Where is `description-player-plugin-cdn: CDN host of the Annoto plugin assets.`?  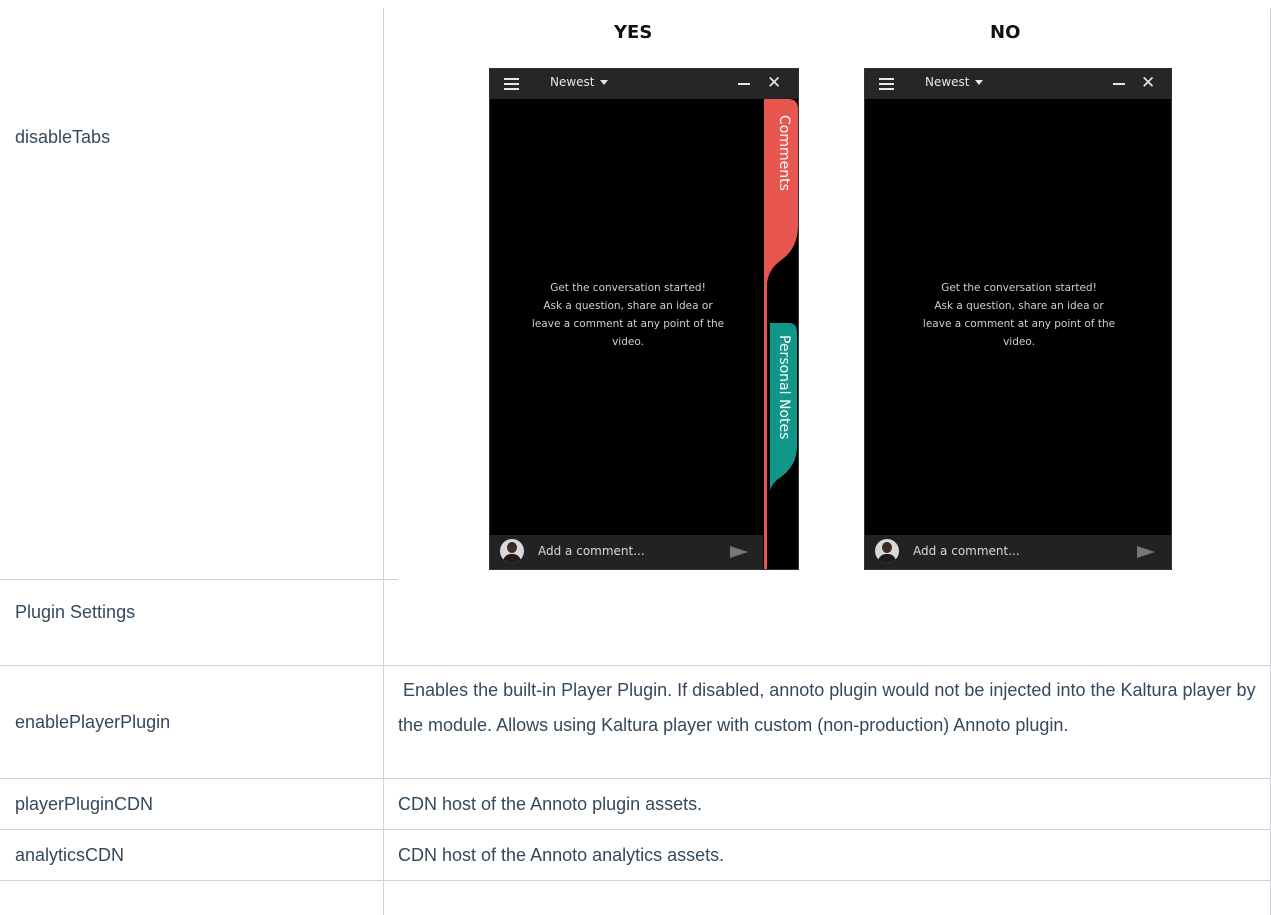 description-player-plugin-cdn: CDN host of the Annoto plugin assets. is located at coordinates (550, 804).